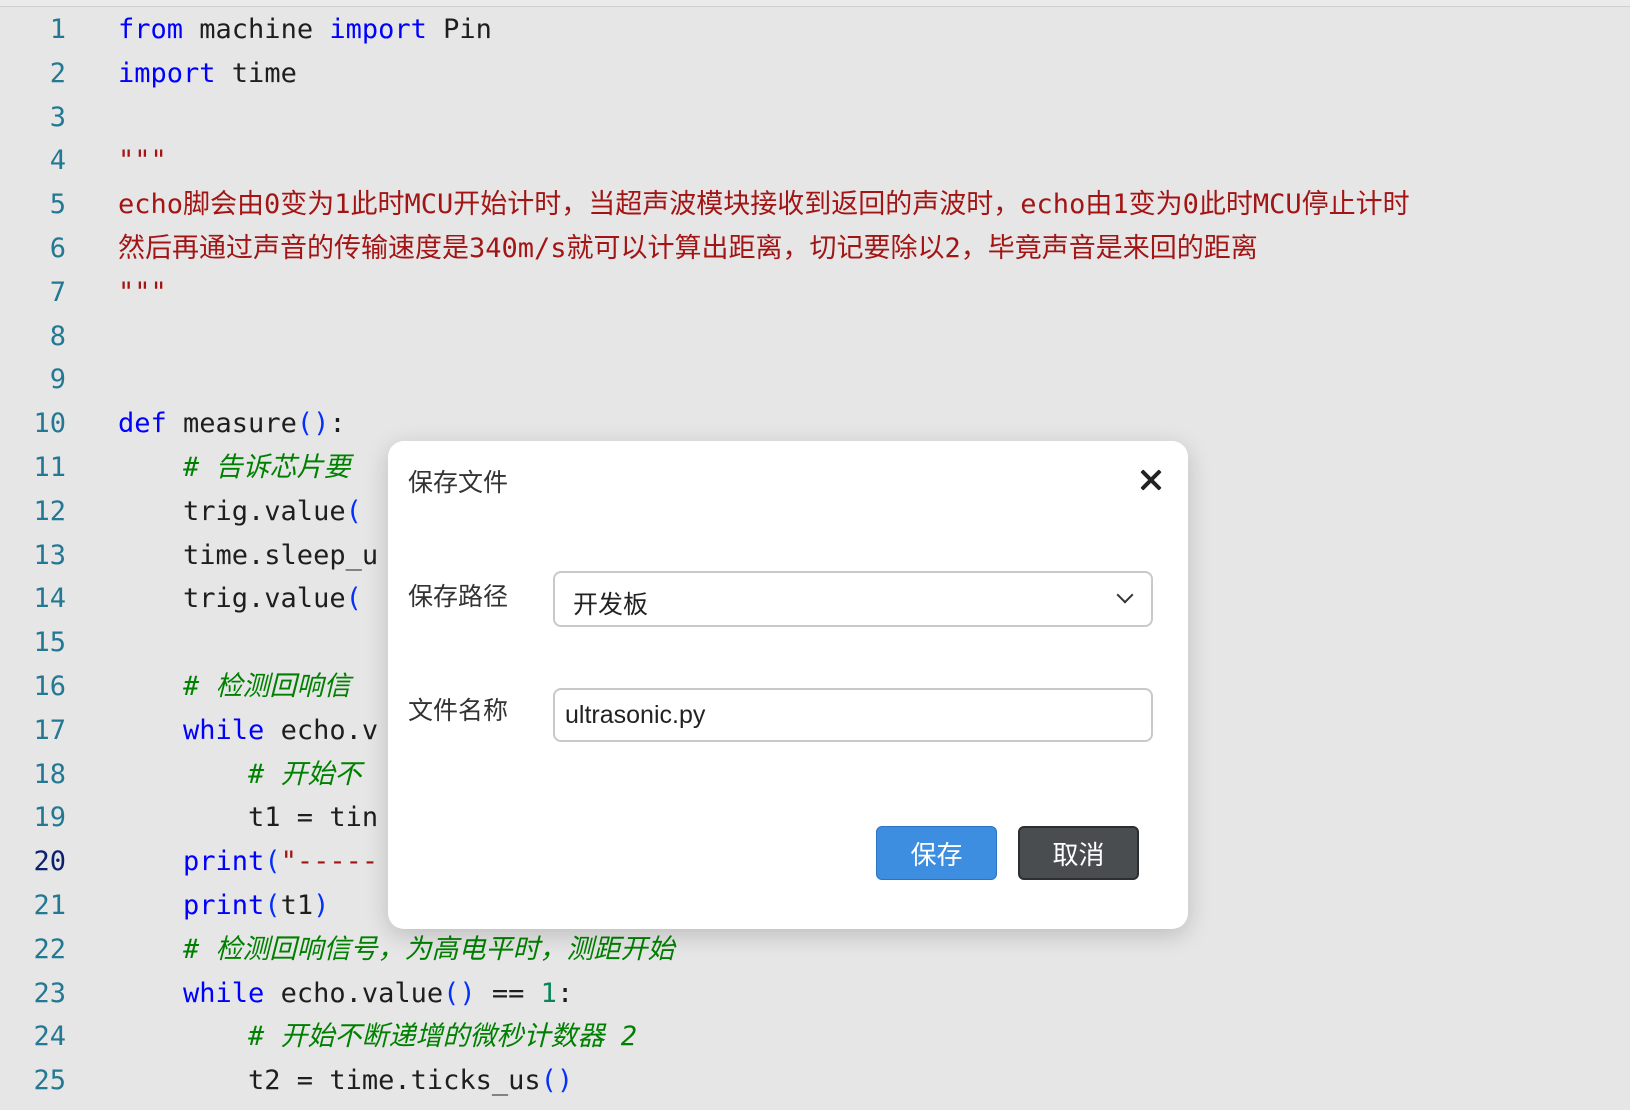 This screenshot has height=1110, width=1630. Describe the element at coordinates (49, 993) in the screenshot. I see `line-number: 23` at that location.